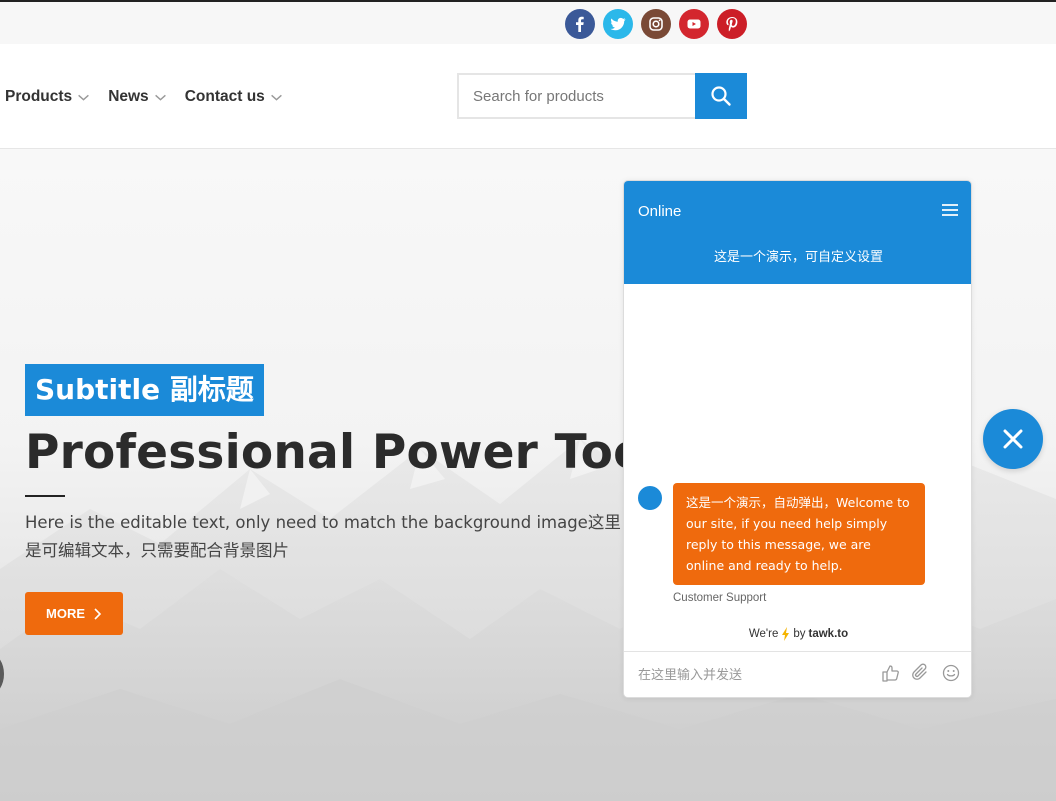 This screenshot has height=801, width=1056. I want to click on search-button, so click(721, 96).